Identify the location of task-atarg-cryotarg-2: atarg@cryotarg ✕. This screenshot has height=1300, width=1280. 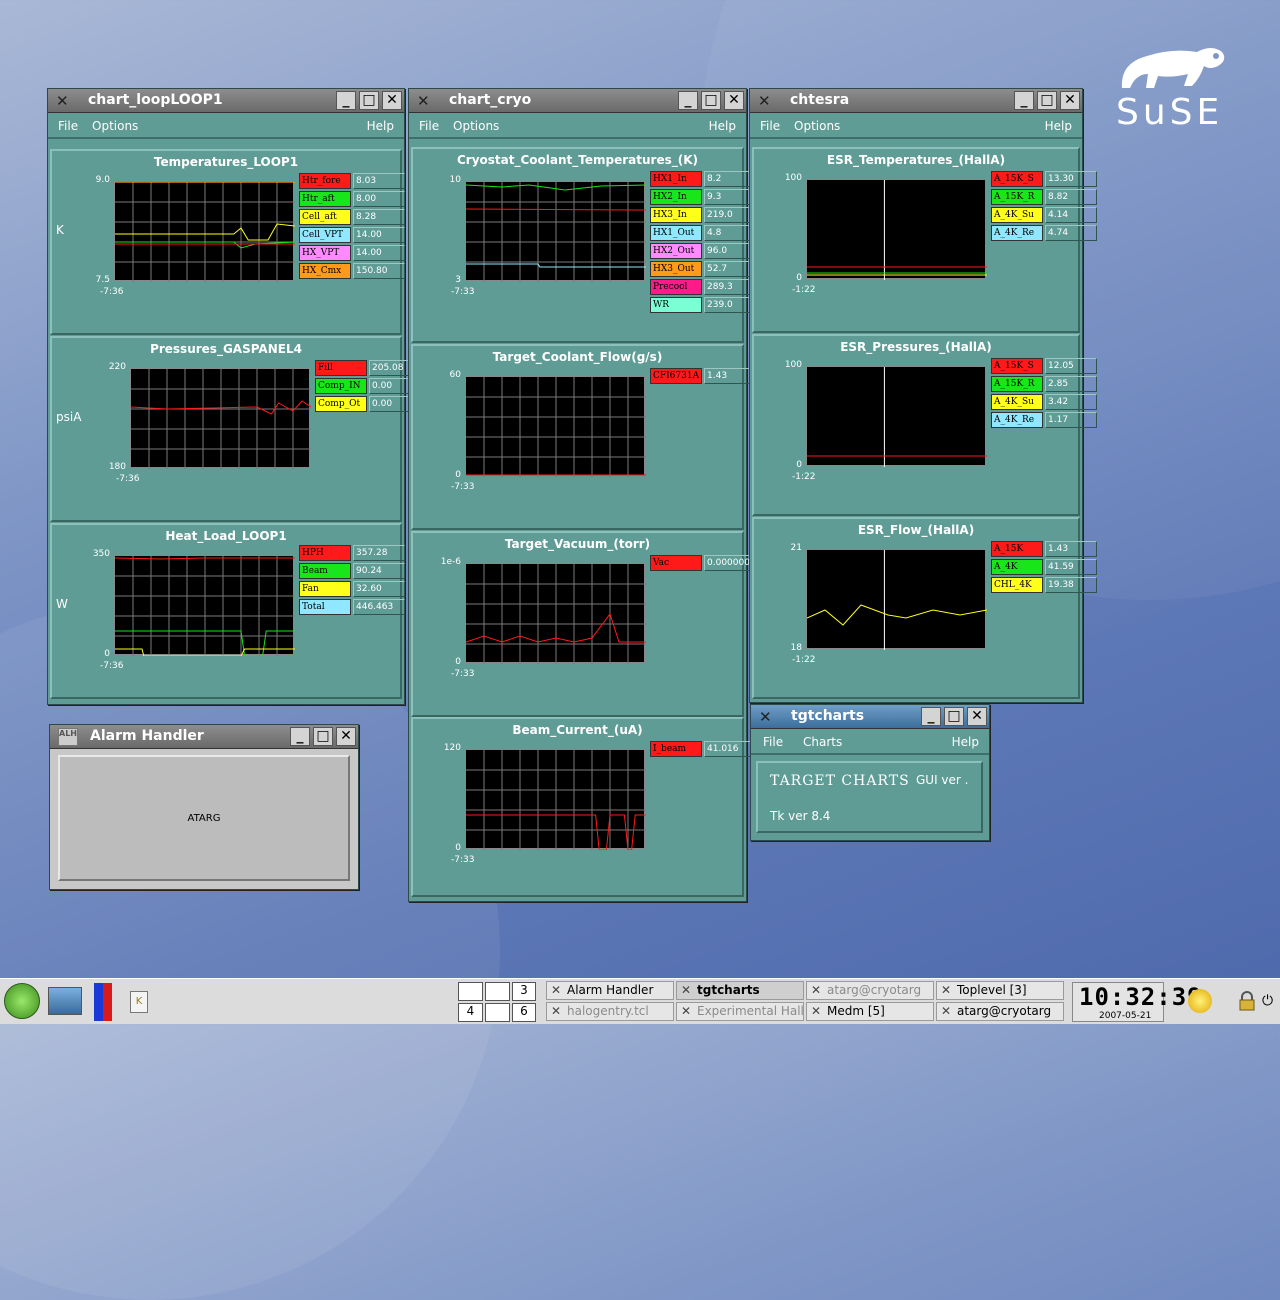
(1000, 1011).